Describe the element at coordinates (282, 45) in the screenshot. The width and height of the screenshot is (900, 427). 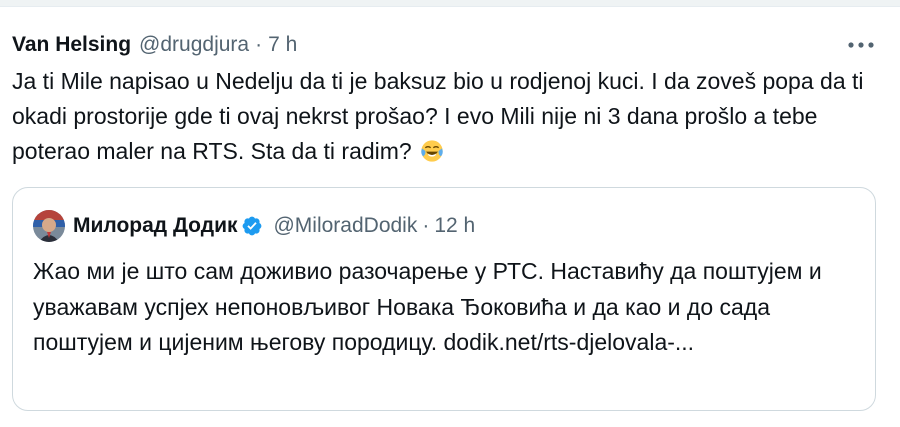
I see `tweet-time: 7 h` at that location.